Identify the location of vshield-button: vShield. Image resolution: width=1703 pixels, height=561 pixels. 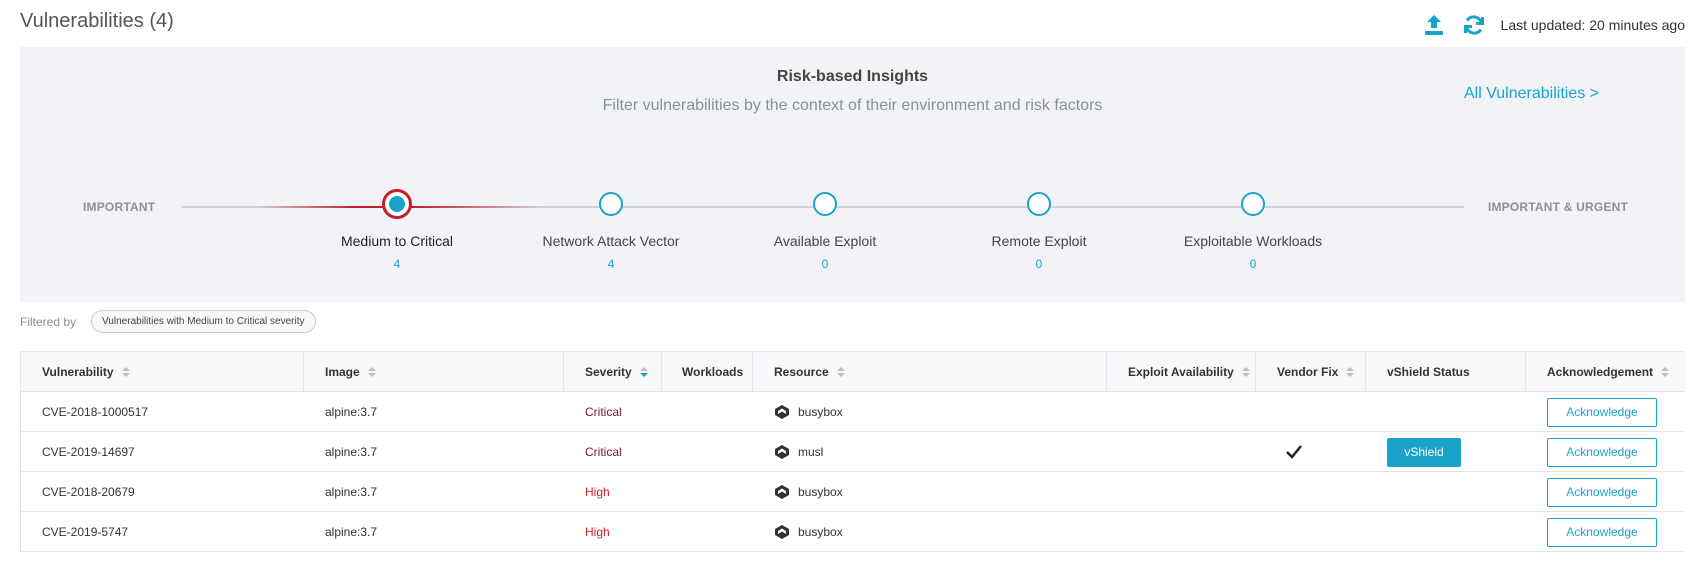
(1424, 452).